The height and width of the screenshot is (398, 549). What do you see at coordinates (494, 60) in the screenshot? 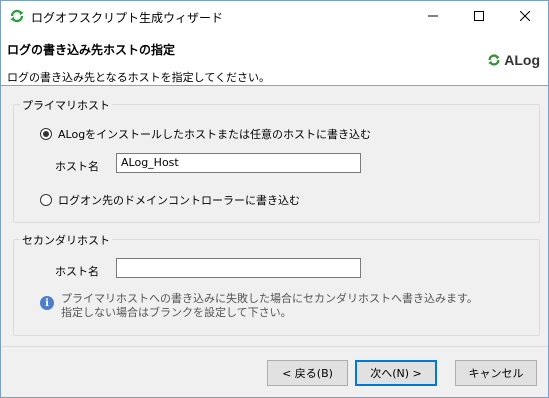
I see `alog-logo-icon` at bounding box center [494, 60].